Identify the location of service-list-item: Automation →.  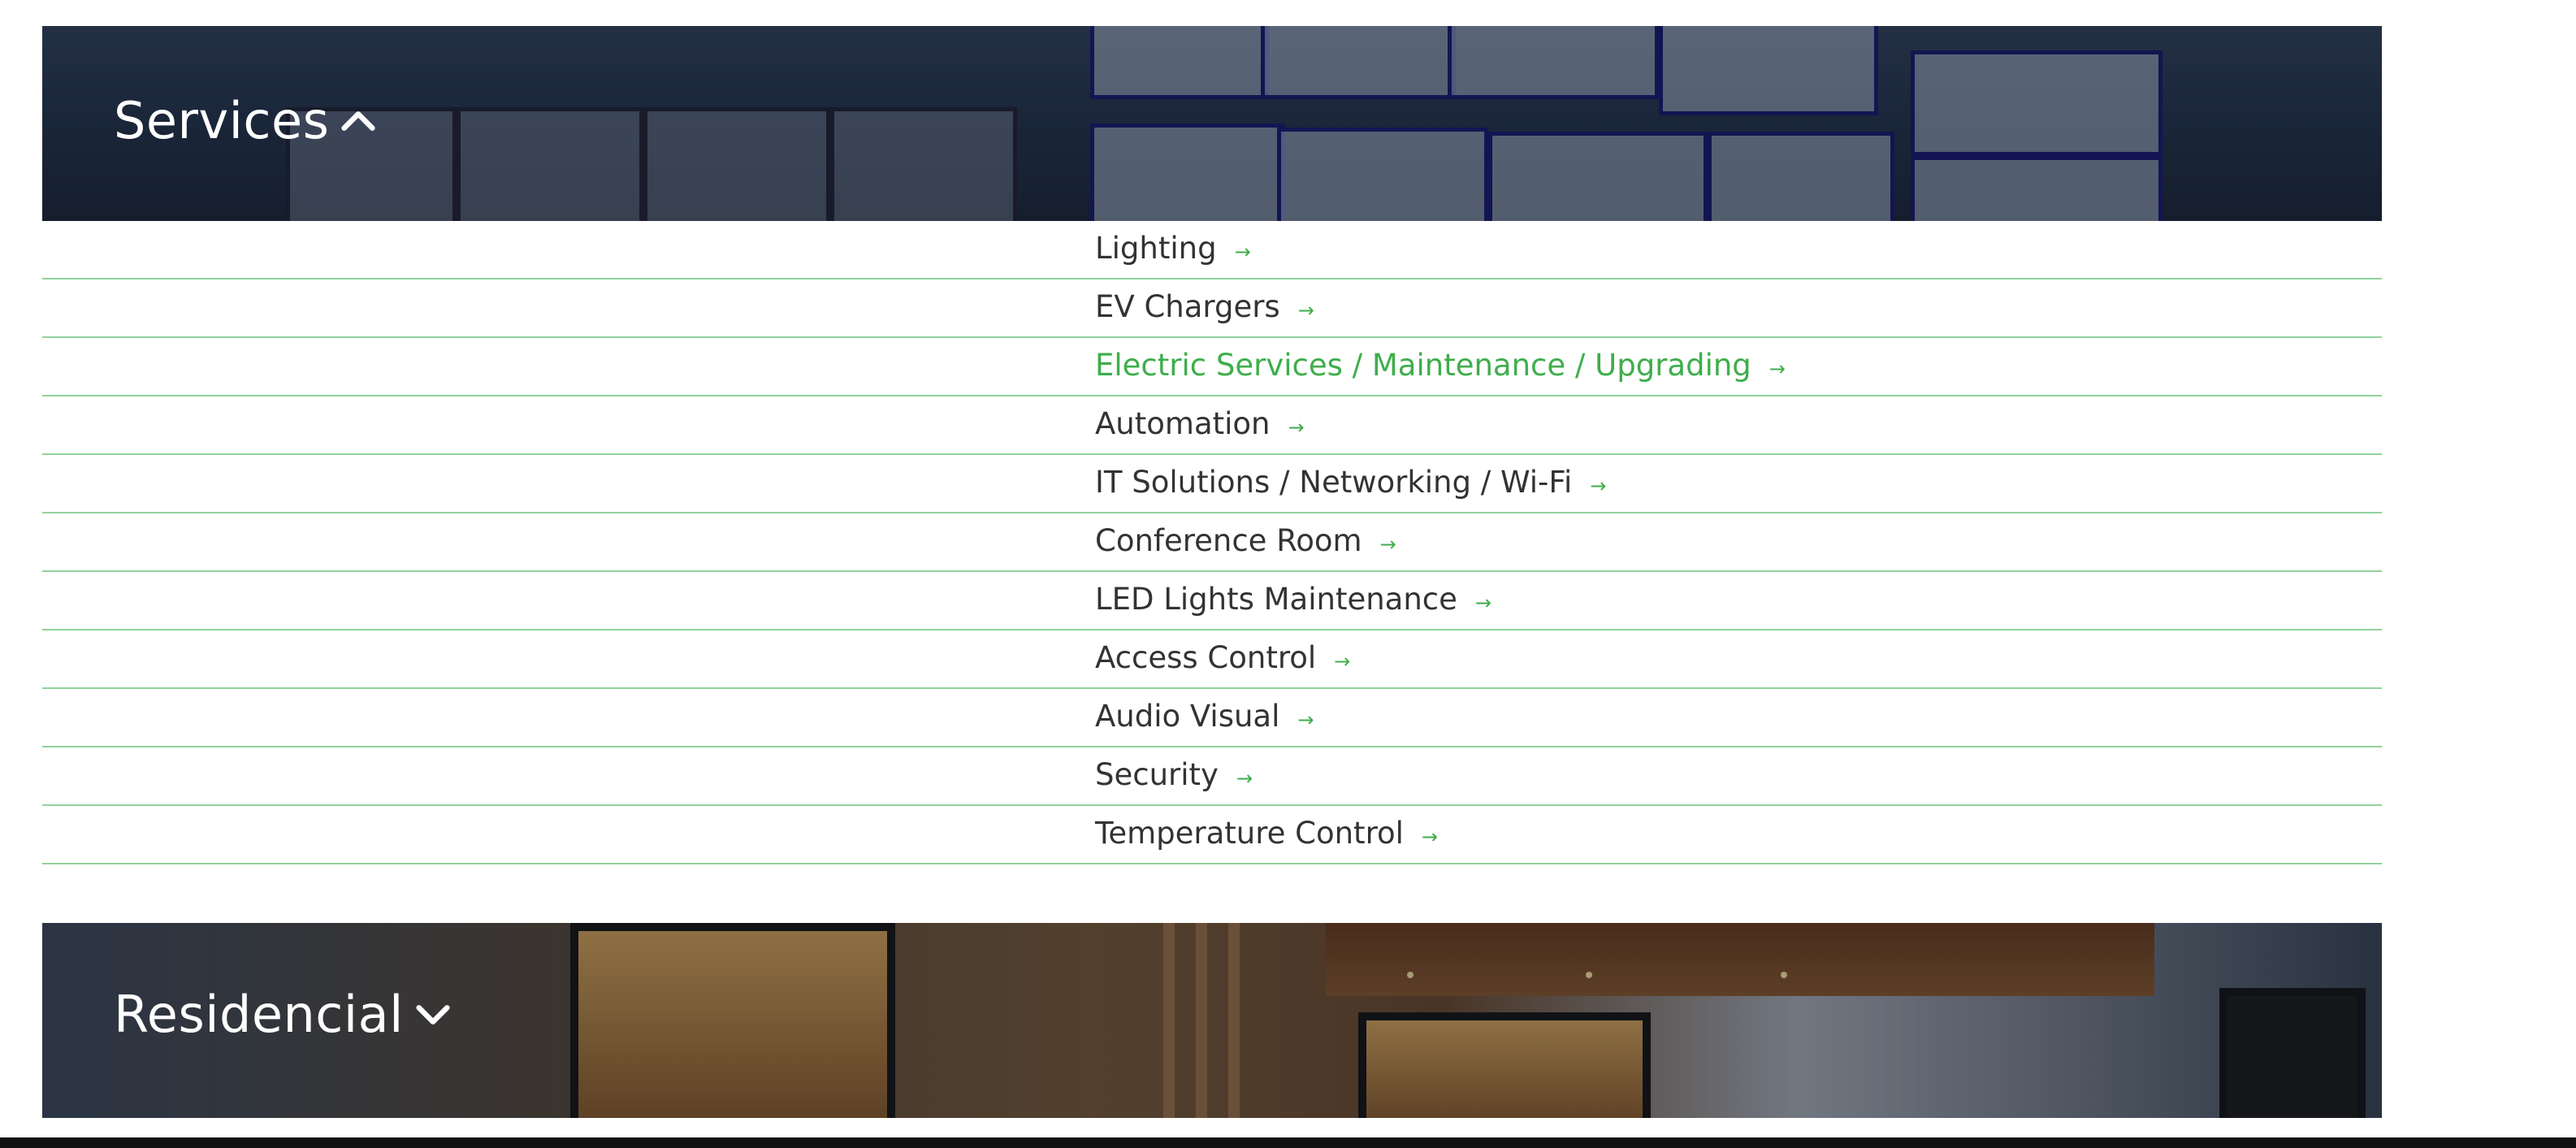
(1212, 426).